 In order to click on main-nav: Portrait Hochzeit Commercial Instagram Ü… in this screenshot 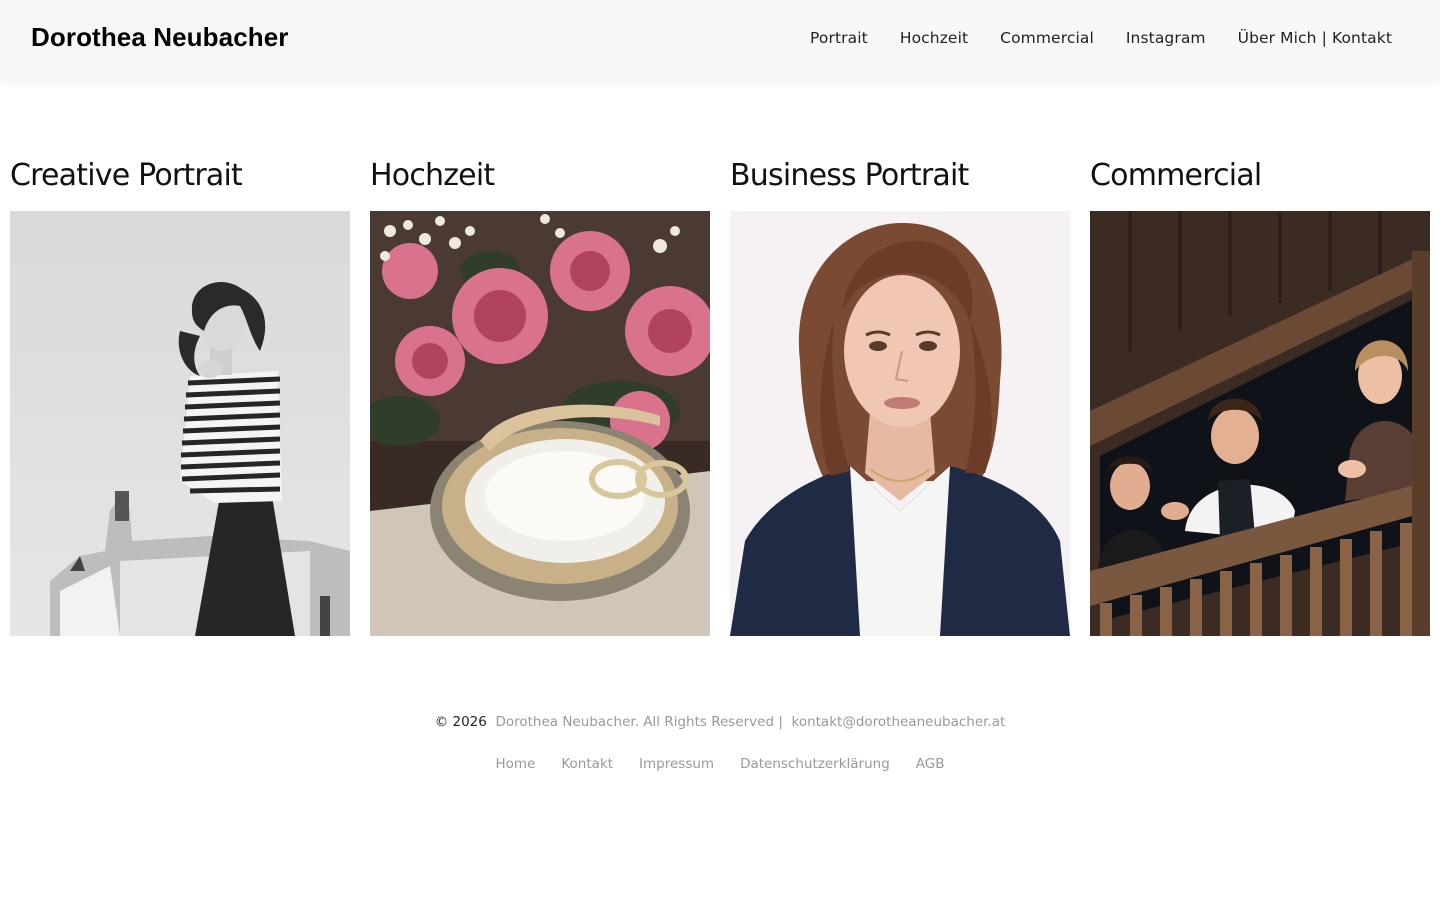, I will do `click(1101, 38)`.